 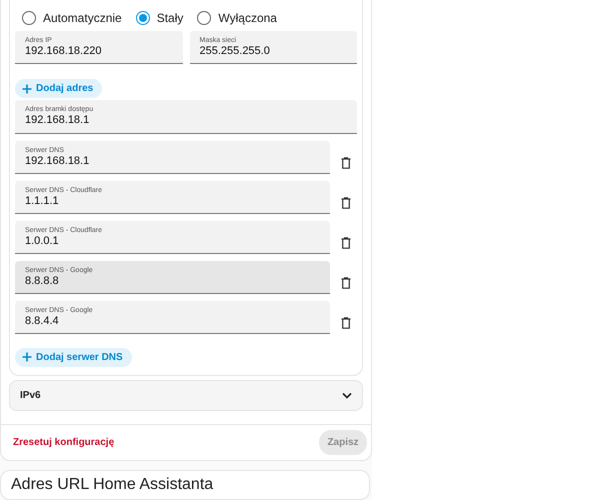 I want to click on reset-link: Zresetuj konfigurację, so click(x=63, y=442).